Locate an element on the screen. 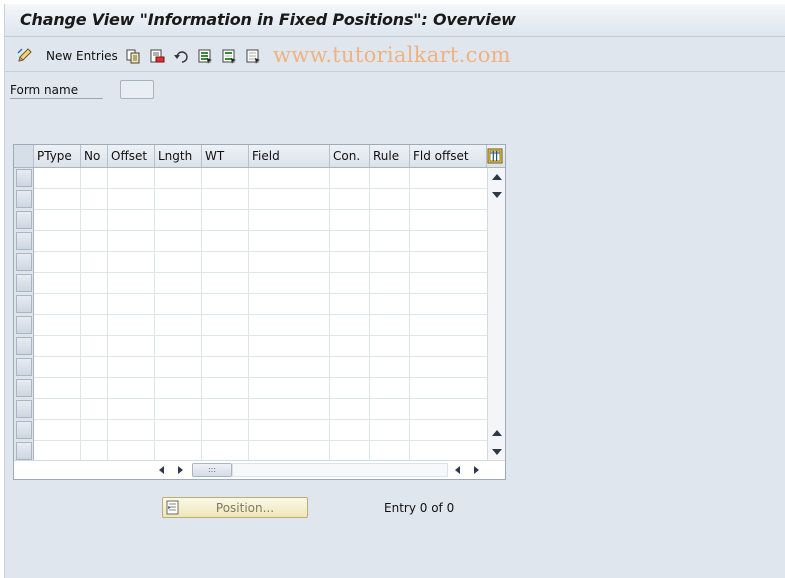 Image resolution: width=785 pixels, height=578 pixels. vertical-scrollbar is located at coordinates (496, 314).